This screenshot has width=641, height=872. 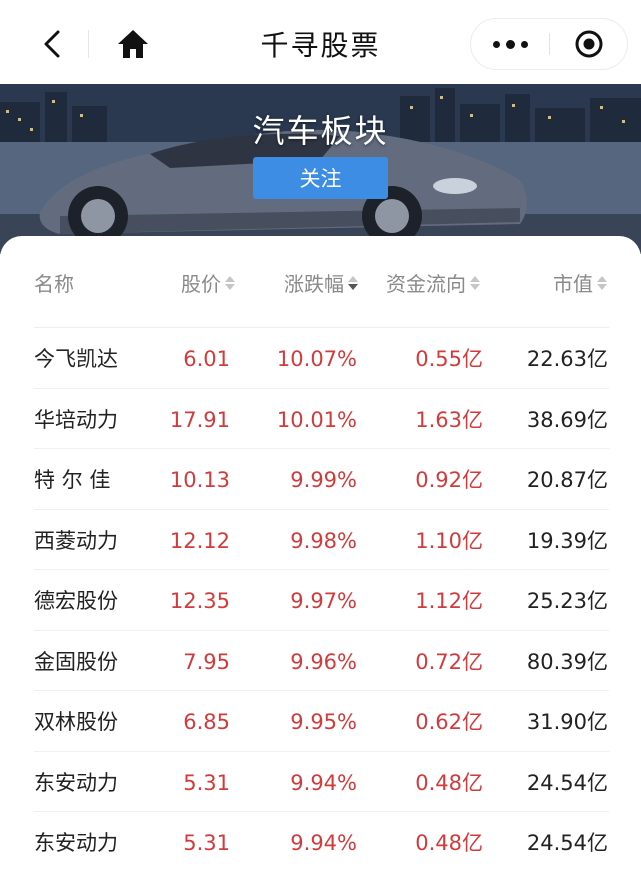 What do you see at coordinates (323, 480) in the screenshot?
I see `stock-change: 9.99%` at bounding box center [323, 480].